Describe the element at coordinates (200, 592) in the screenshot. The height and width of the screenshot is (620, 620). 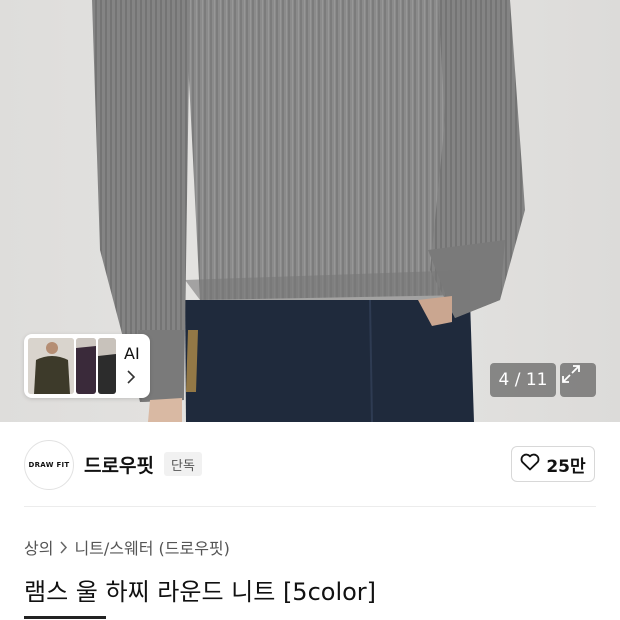
I see `product-title: 램스 울 하찌 라운드 니트 [5color]` at that location.